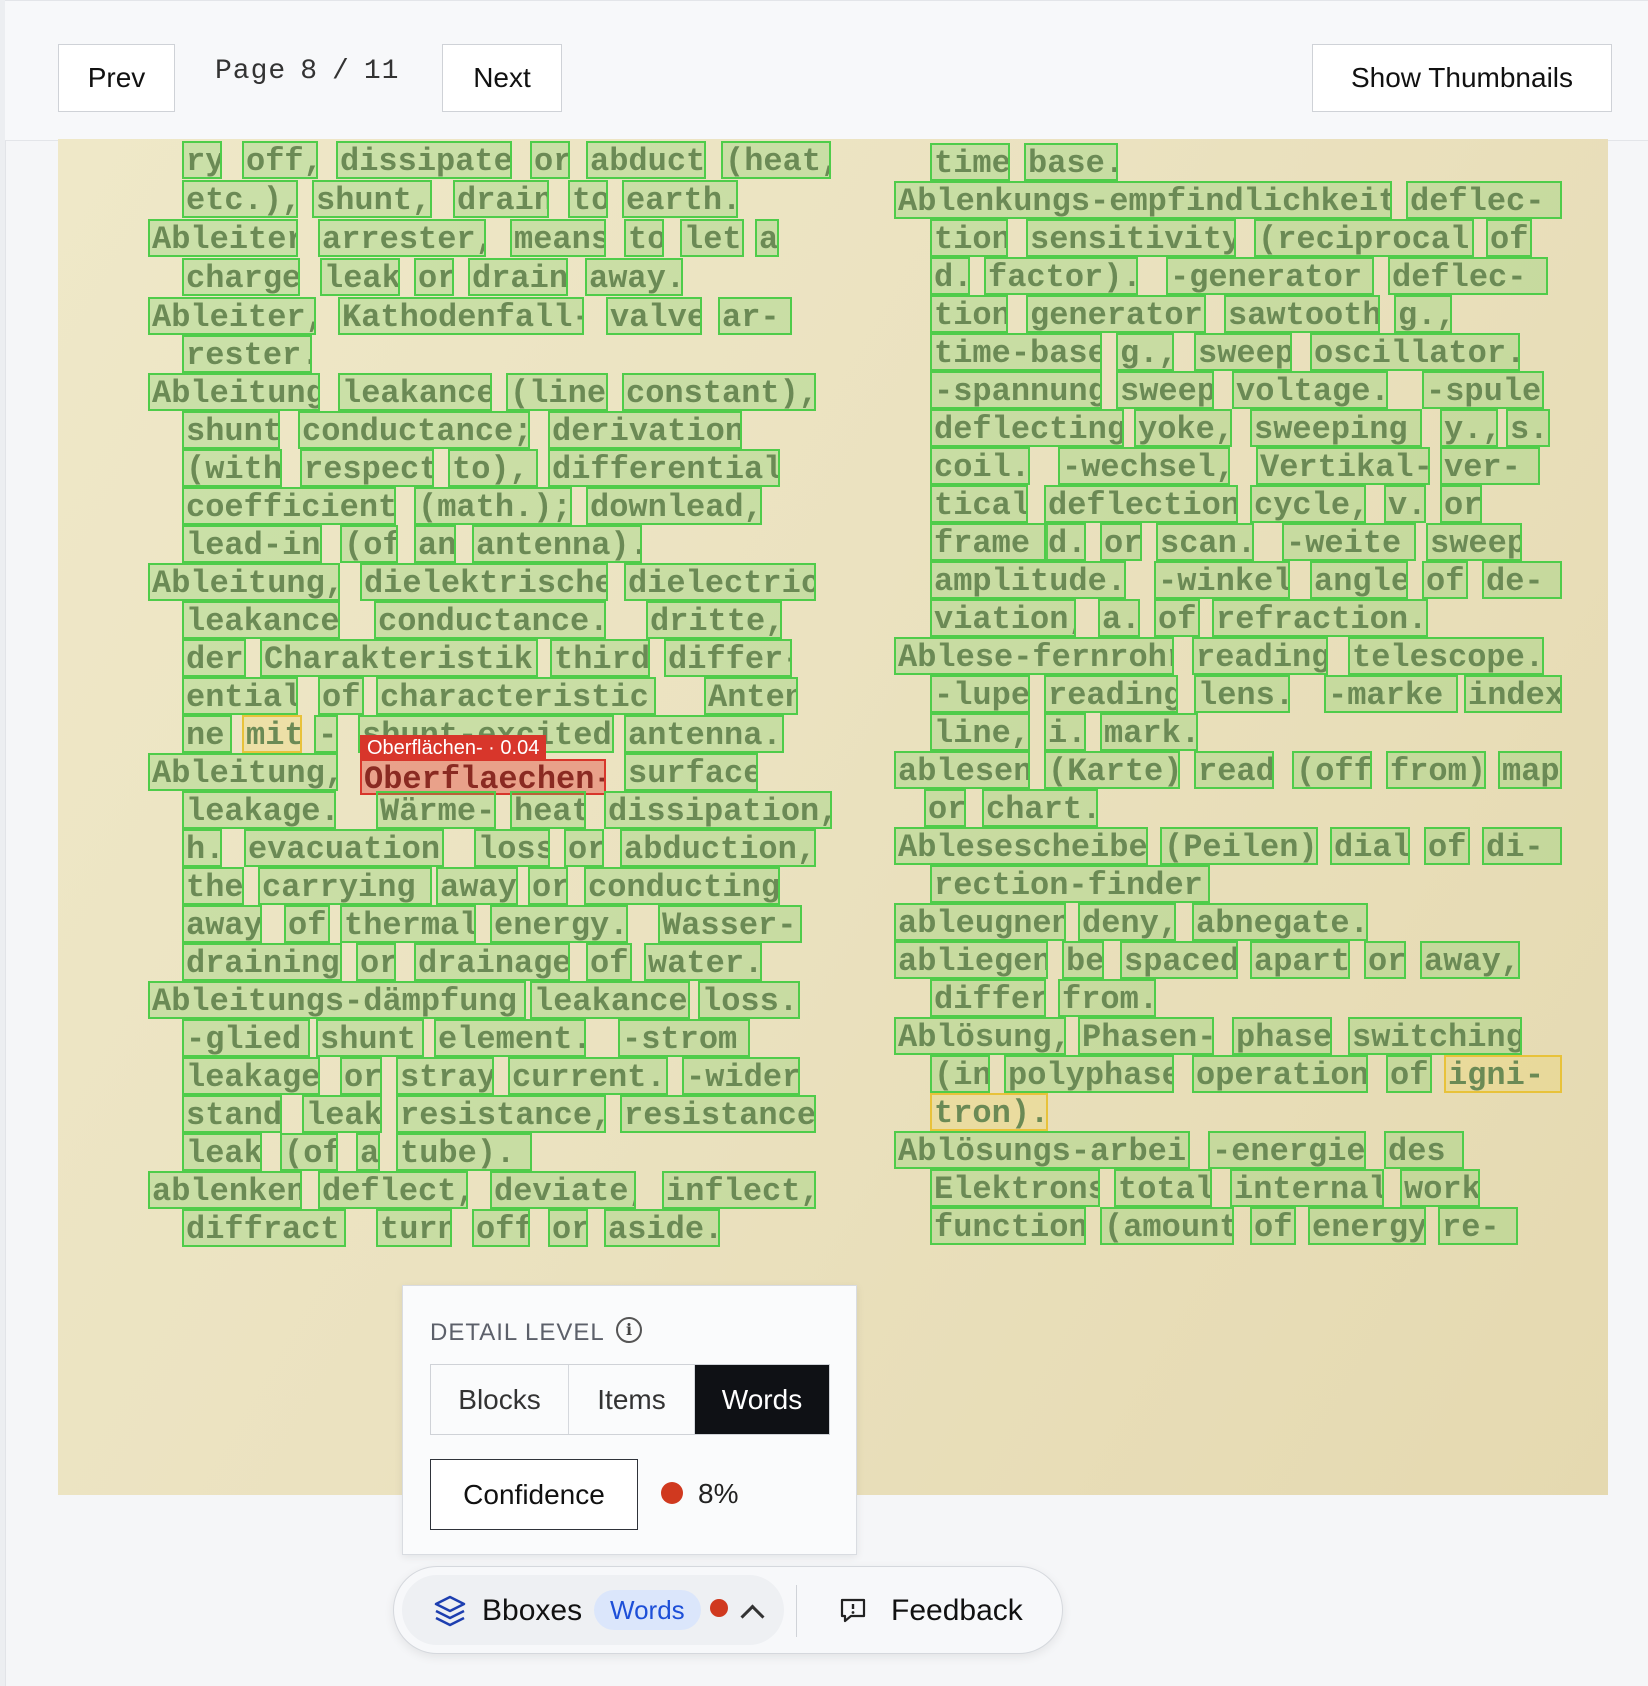 The width and height of the screenshot is (1648, 1686). Describe the element at coordinates (1468, 276) in the screenshot. I see `word-box: deflec-` at that location.